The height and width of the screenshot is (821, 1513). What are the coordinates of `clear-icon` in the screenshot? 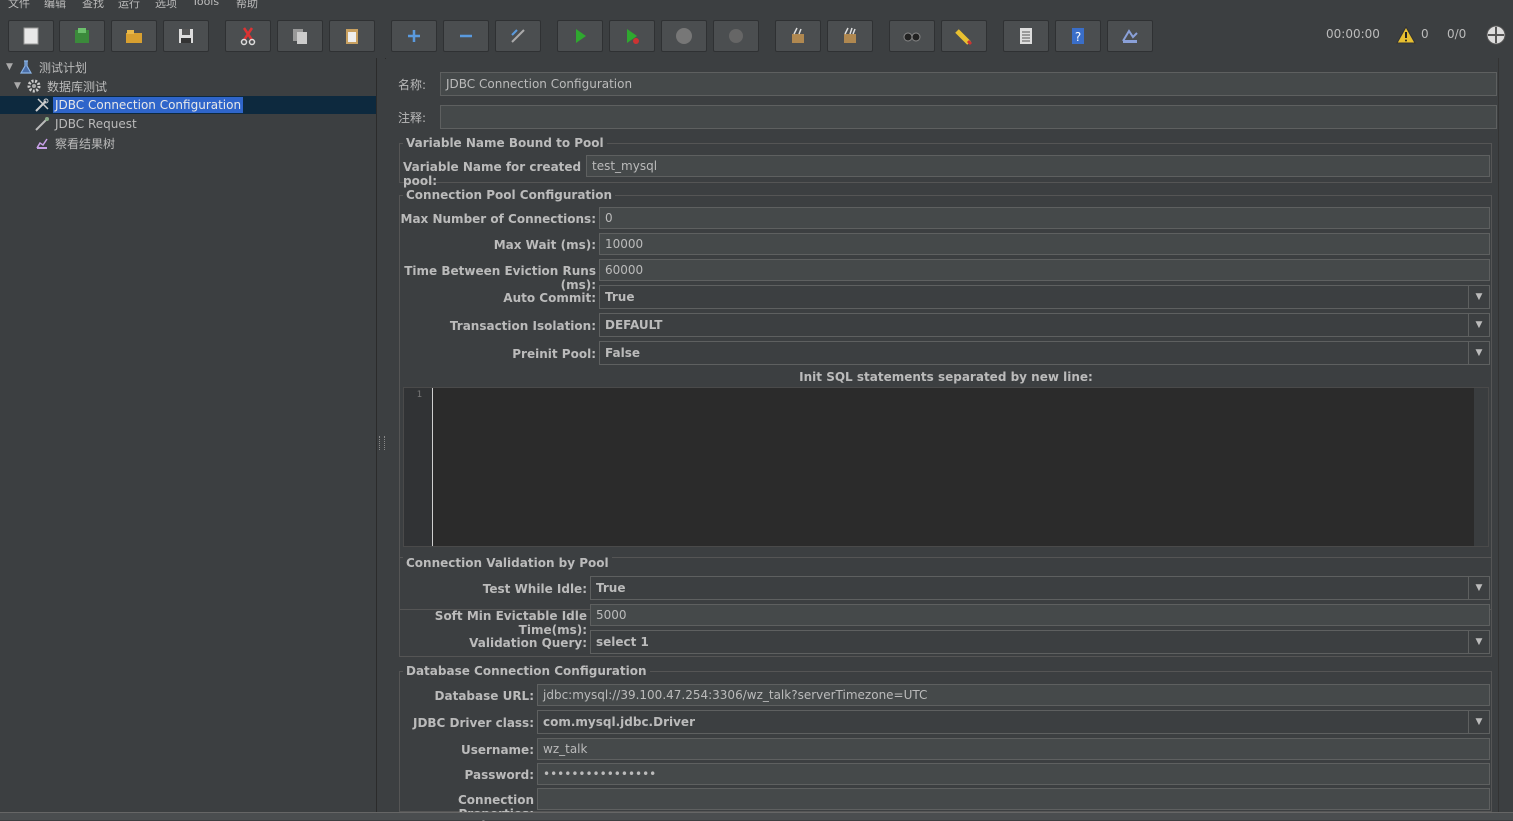 It's located at (798, 35).